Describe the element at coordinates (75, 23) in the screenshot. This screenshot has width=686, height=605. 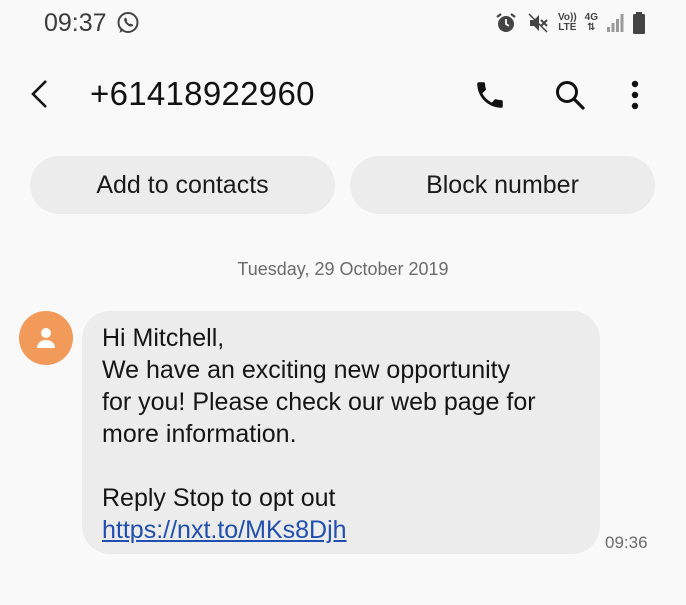
I see `status-time: 09:37` at that location.